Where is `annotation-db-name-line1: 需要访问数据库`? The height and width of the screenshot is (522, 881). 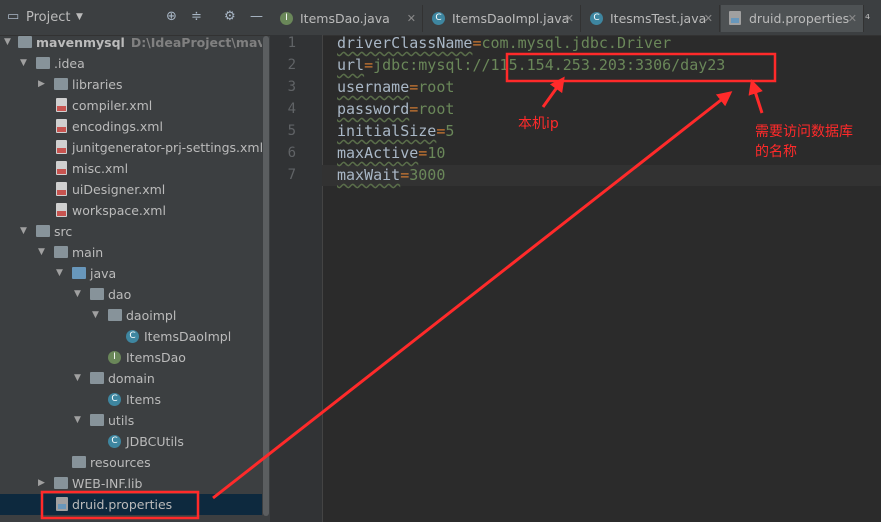 annotation-db-name-line1: 需要访问数据库 is located at coordinates (804, 132).